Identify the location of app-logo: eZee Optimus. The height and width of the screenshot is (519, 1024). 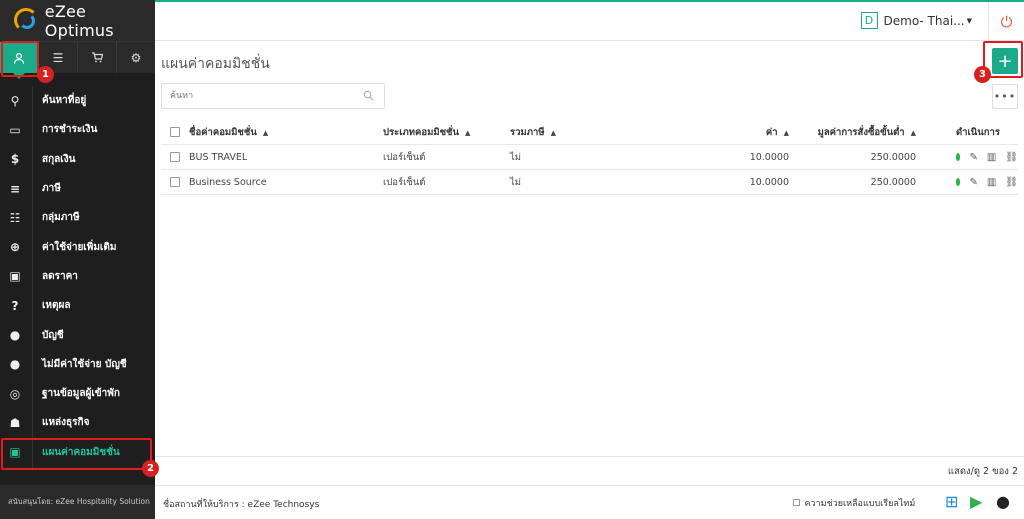
(77, 20).